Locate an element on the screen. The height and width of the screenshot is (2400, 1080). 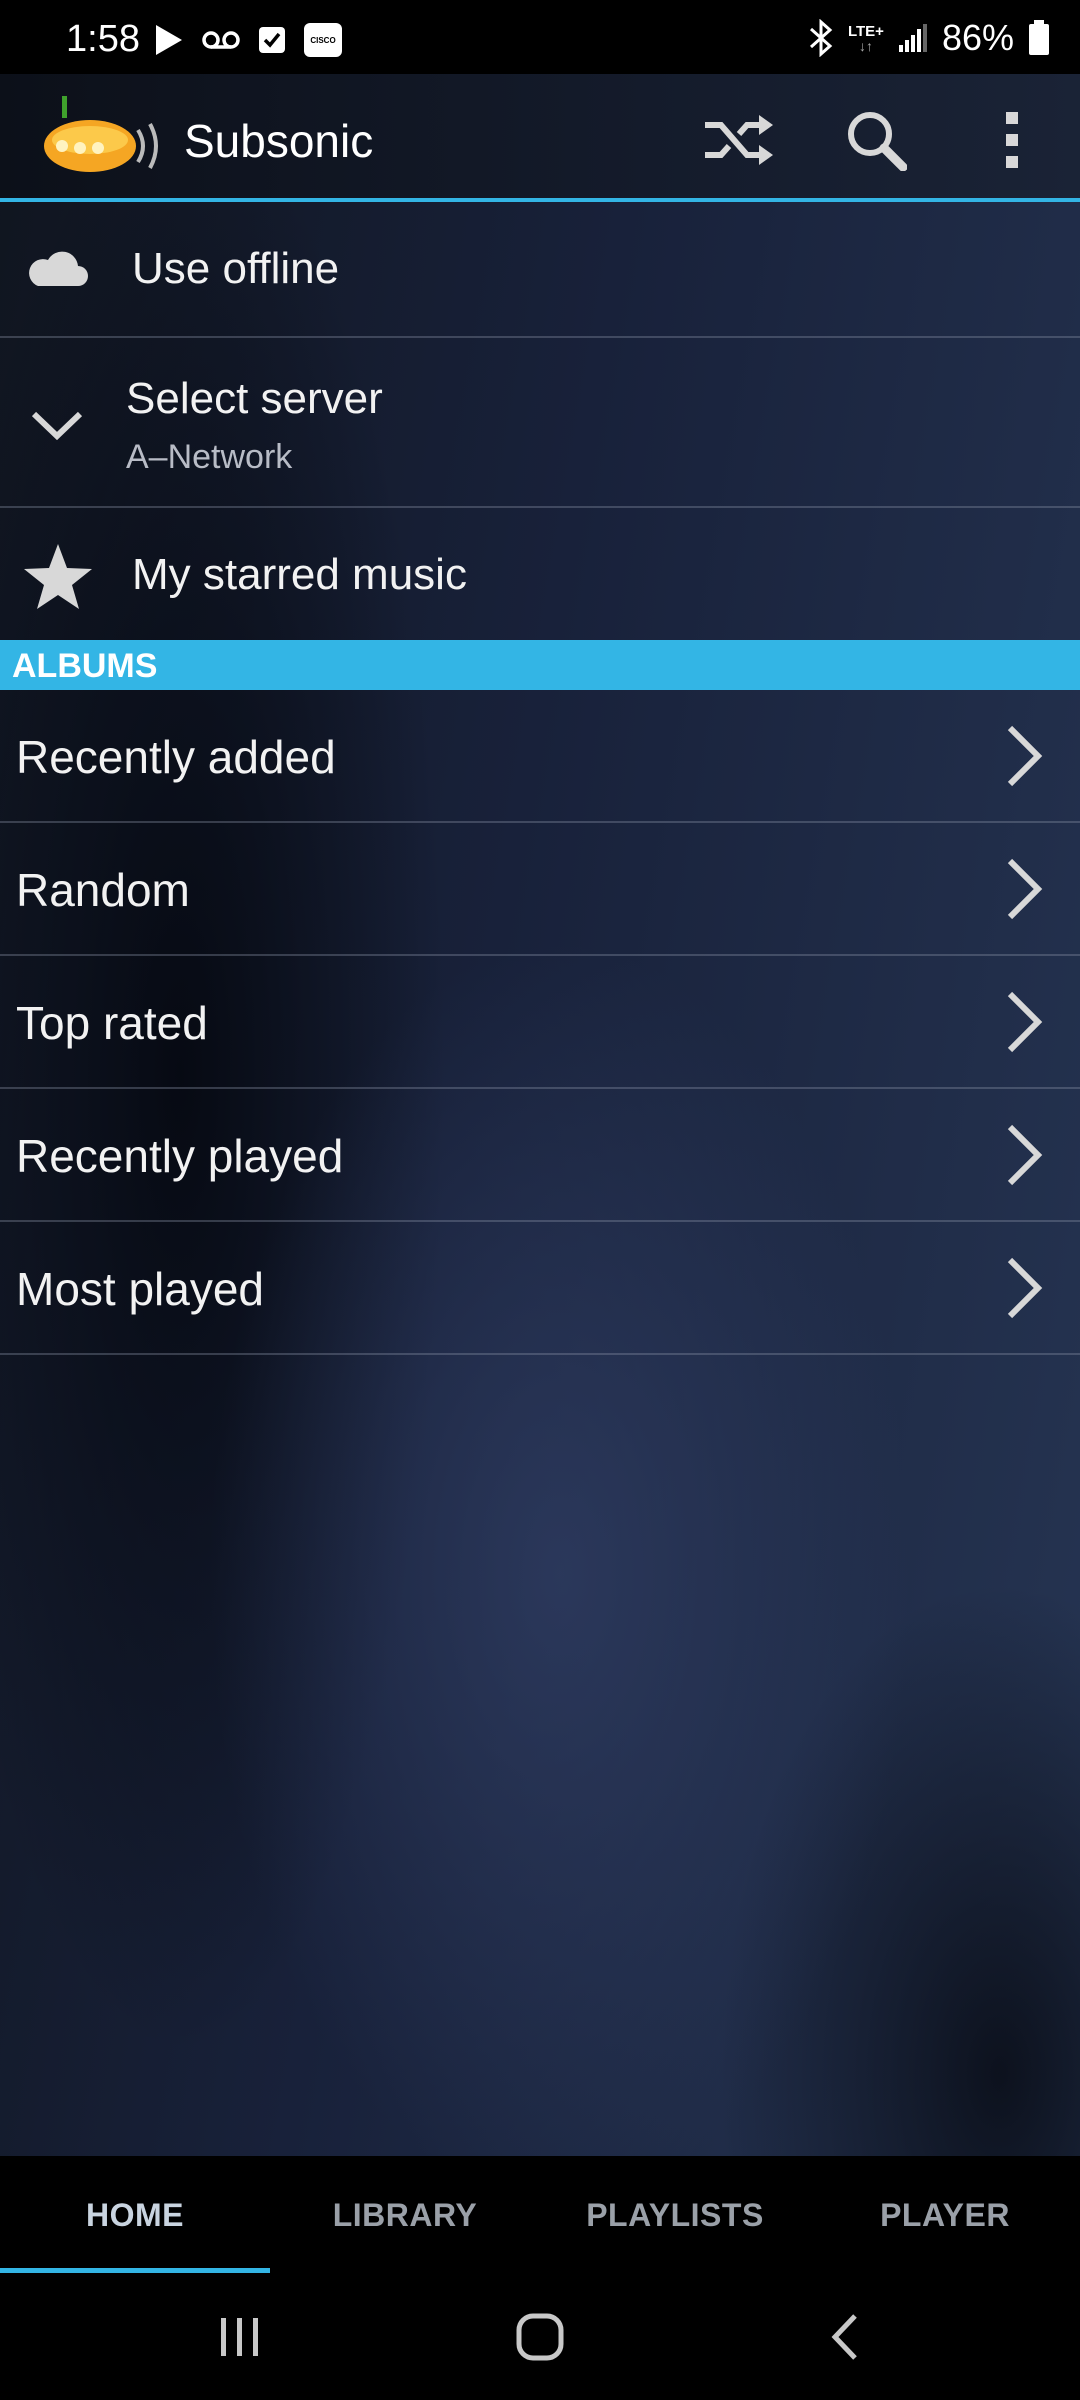
bluetooth-icon is located at coordinates (821, 38).